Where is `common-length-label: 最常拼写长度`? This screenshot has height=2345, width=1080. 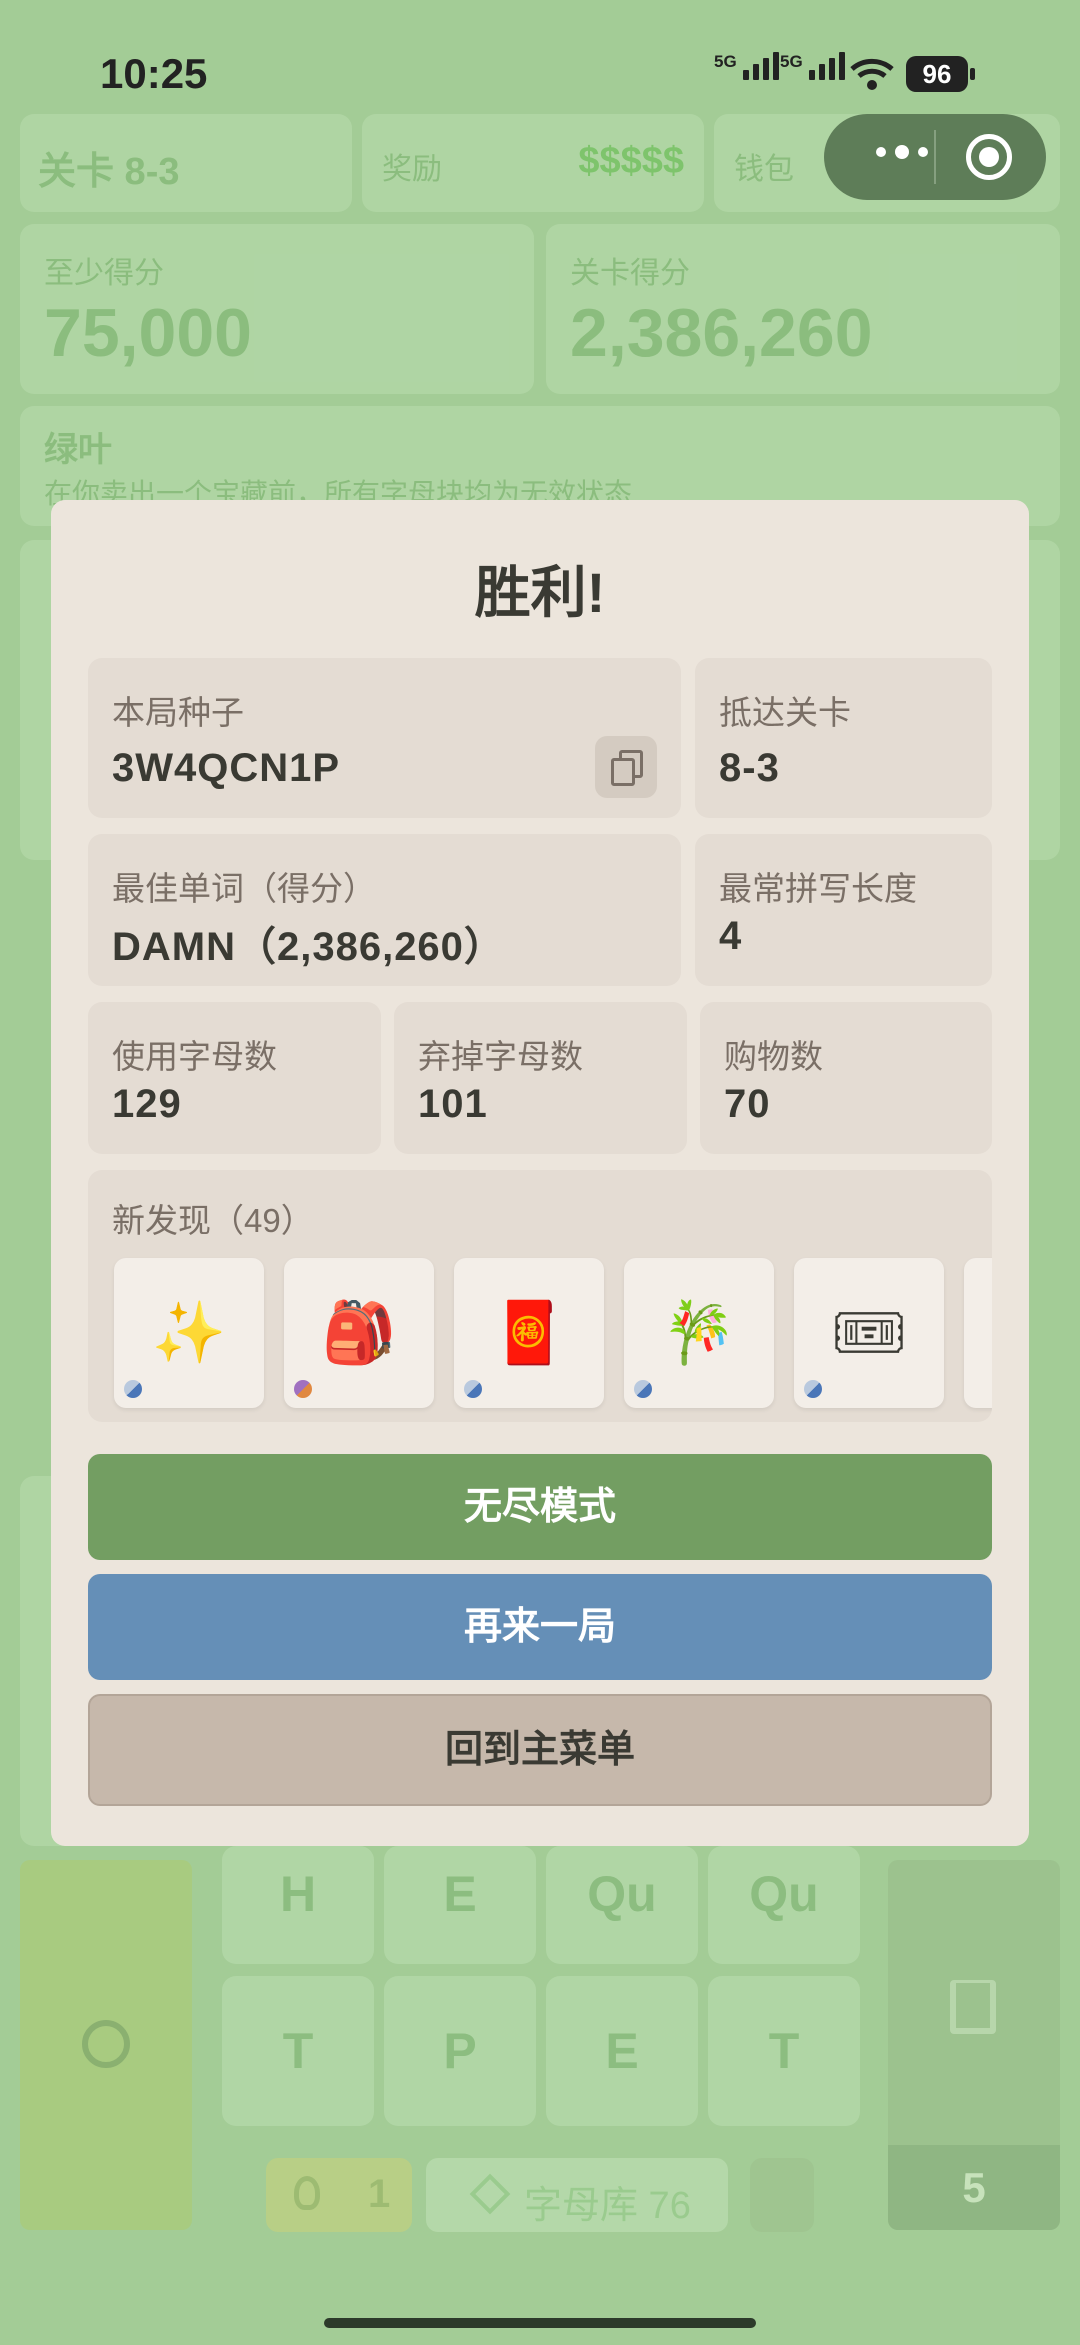 common-length-label: 最常拼写长度 is located at coordinates (818, 888).